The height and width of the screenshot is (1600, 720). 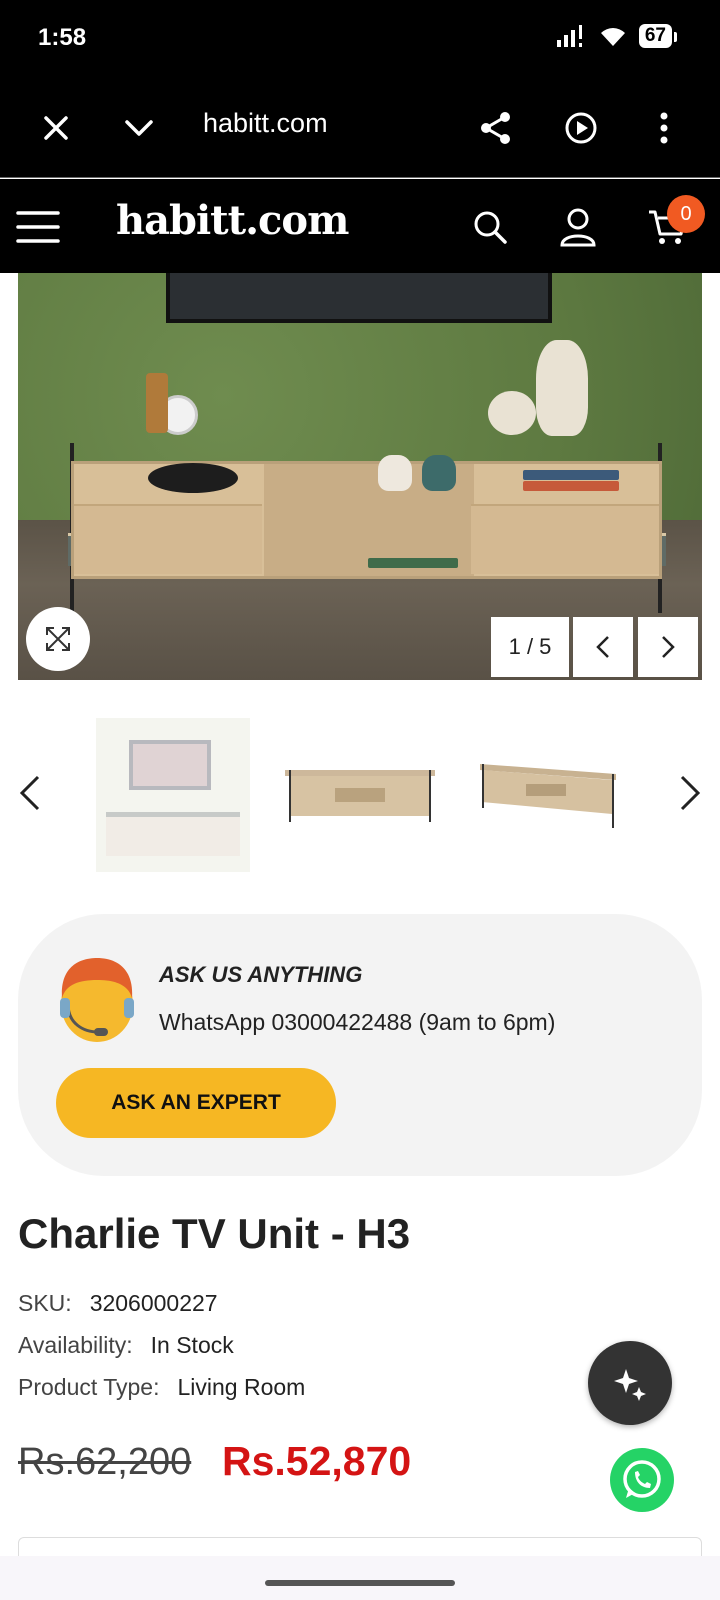 What do you see at coordinates (232, 220) in the screenshot?
I see `site-logo: habitt.com` at bounding box center [232, 220].